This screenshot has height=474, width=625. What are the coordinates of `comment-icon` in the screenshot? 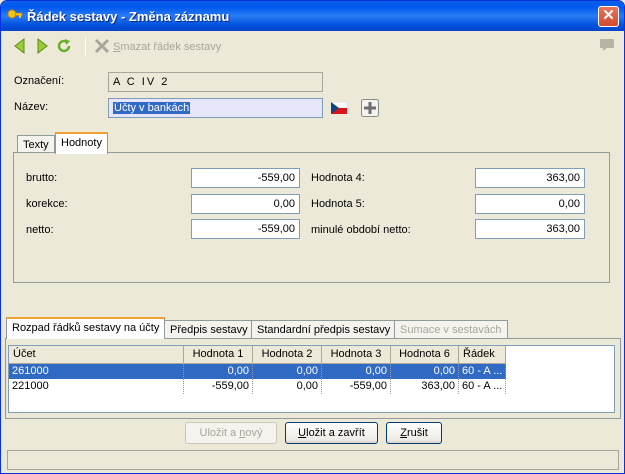 It's located at (607, 45).